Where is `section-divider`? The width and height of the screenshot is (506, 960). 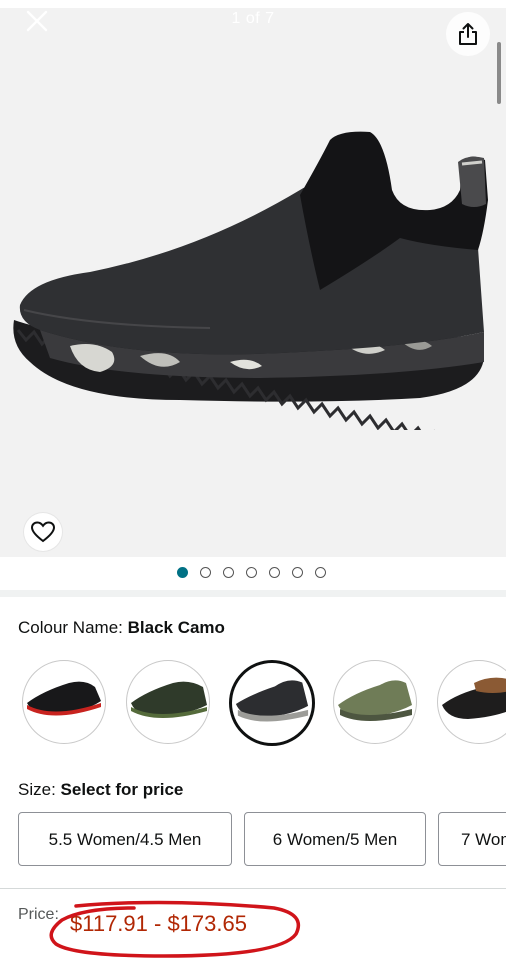
section-divider is located at coordinates (253, 593).